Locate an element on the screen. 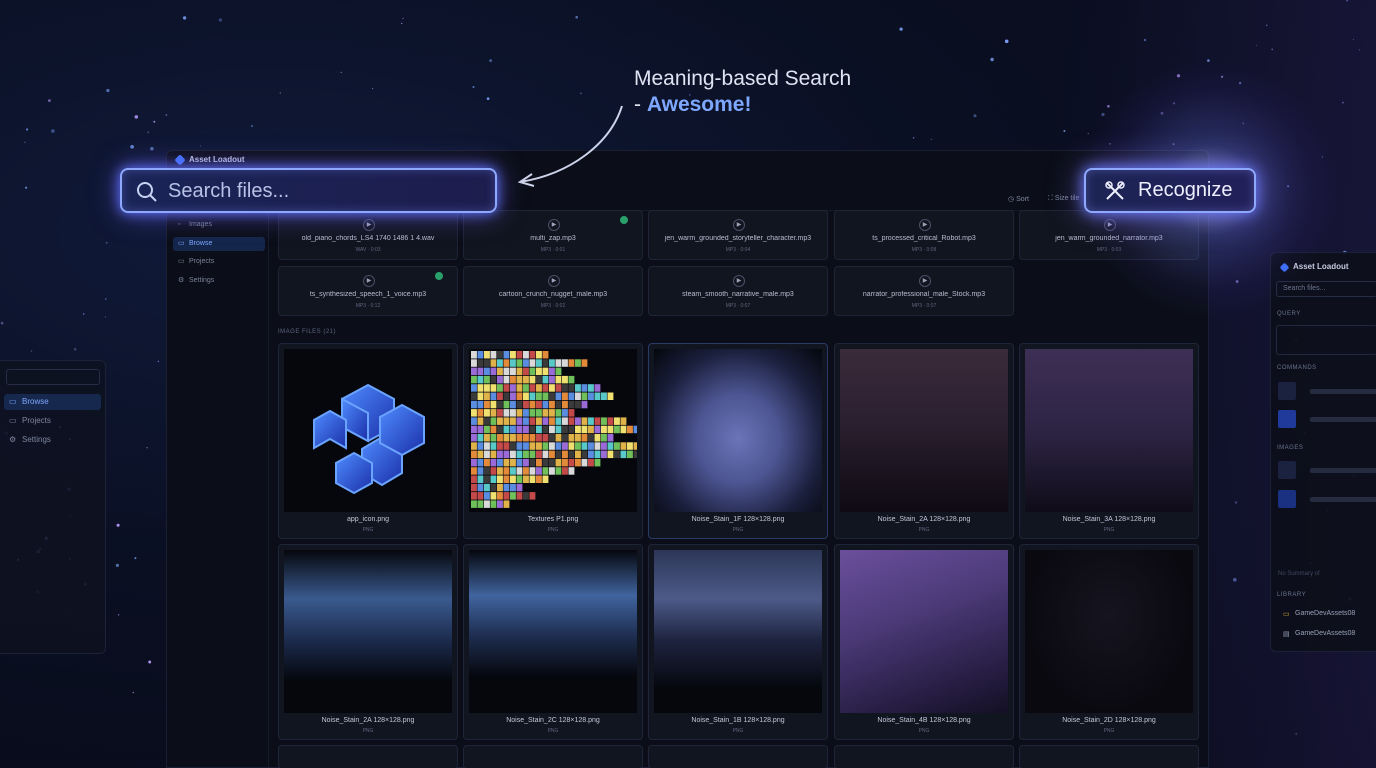  tile-size-button: ⛶ Size tile is located at coordinates (1063, 199).